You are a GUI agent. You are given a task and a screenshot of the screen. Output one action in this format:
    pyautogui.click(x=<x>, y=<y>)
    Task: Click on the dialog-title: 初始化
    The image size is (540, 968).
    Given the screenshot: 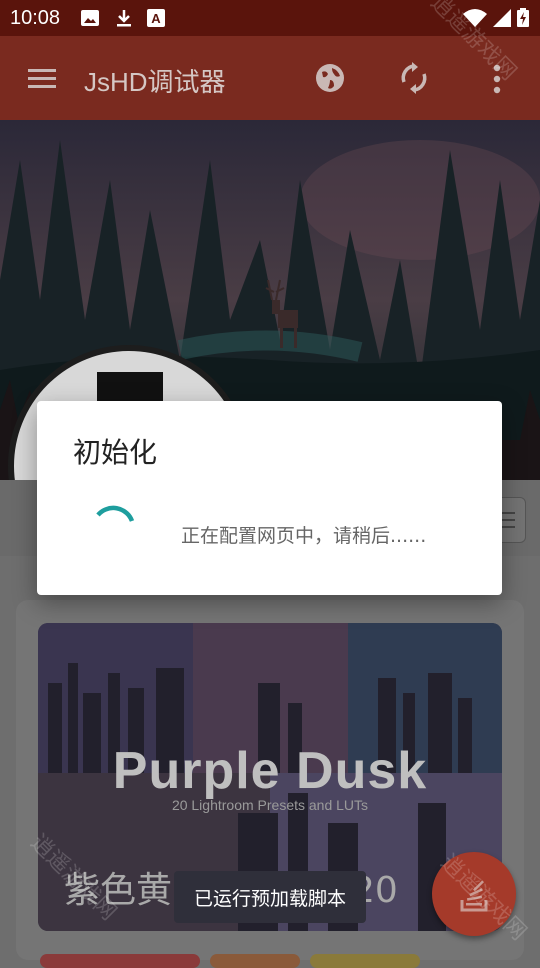 What is the action you would take?
    pyautogui.click(x=115, y=452)
    